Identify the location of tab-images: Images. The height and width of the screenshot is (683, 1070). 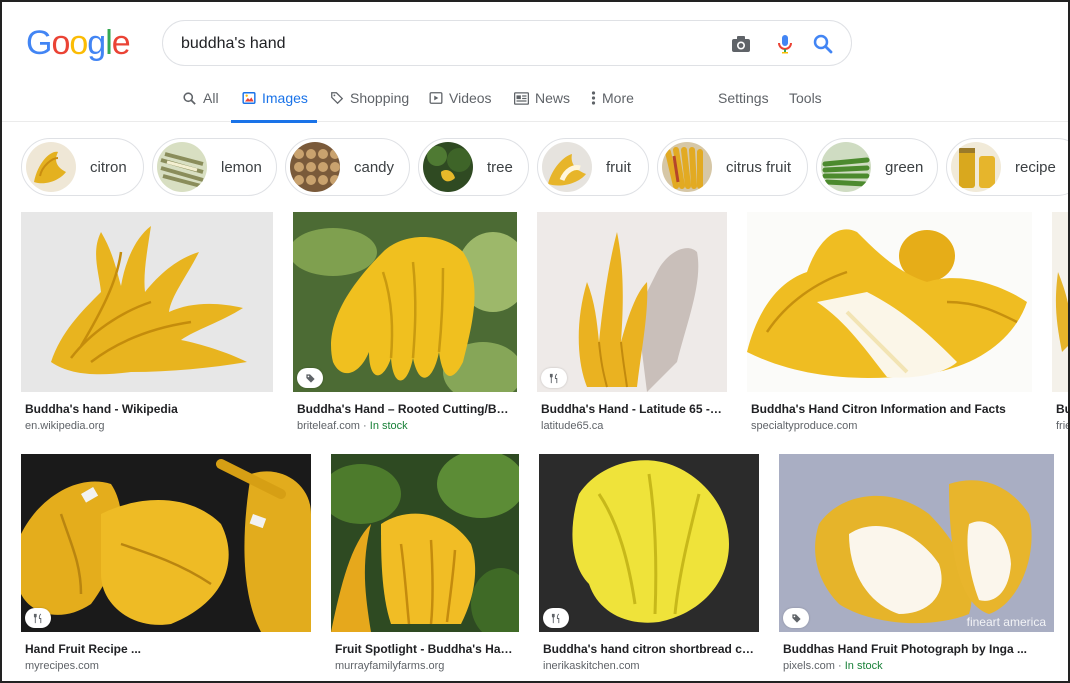
(274, 98).